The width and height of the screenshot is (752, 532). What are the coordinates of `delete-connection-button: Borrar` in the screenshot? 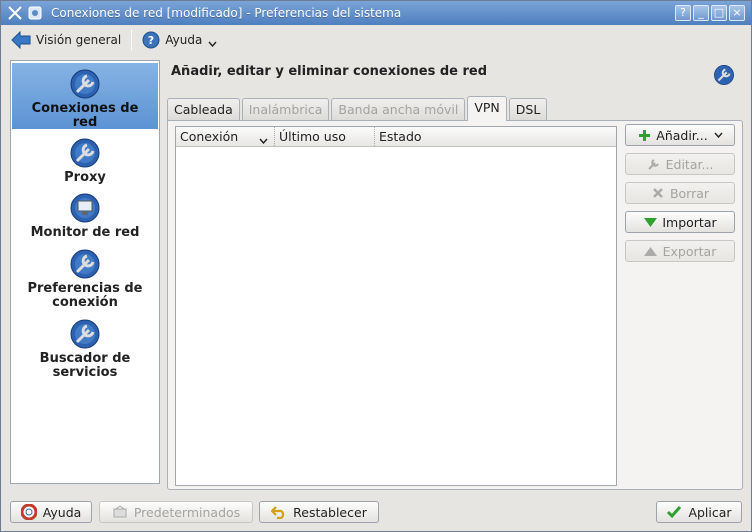 It's located at (680, 193).